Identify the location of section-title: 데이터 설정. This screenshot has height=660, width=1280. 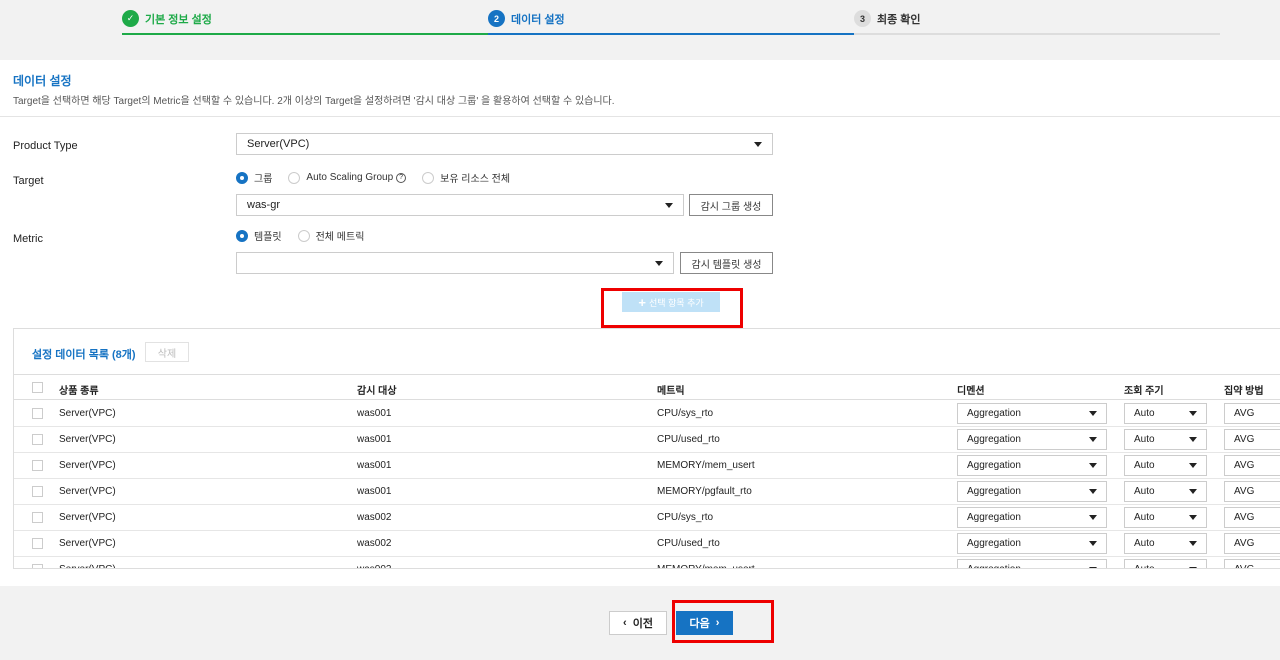
(42, 81).